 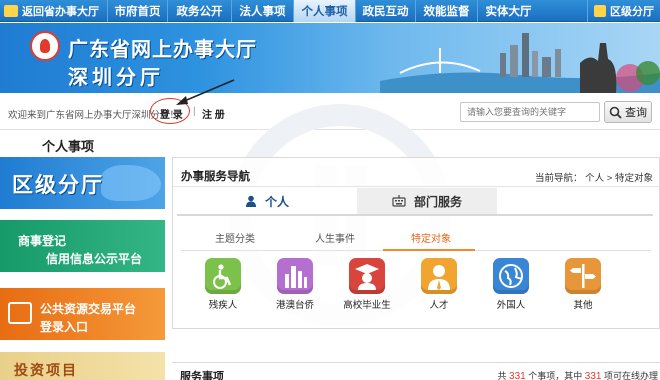 I want to click on back-to-province-link: 返回省办事大厅, so click(x=53, y=11).